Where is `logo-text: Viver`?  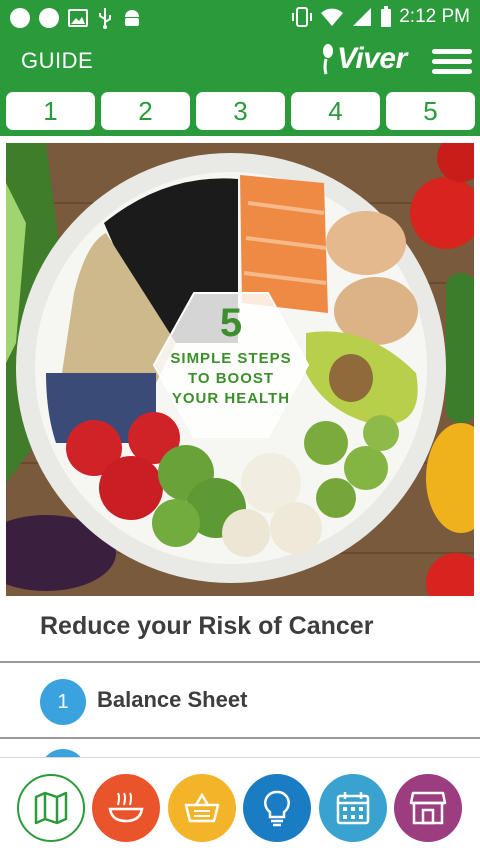 logo-text: Viver is located at coordinates (372, 58).